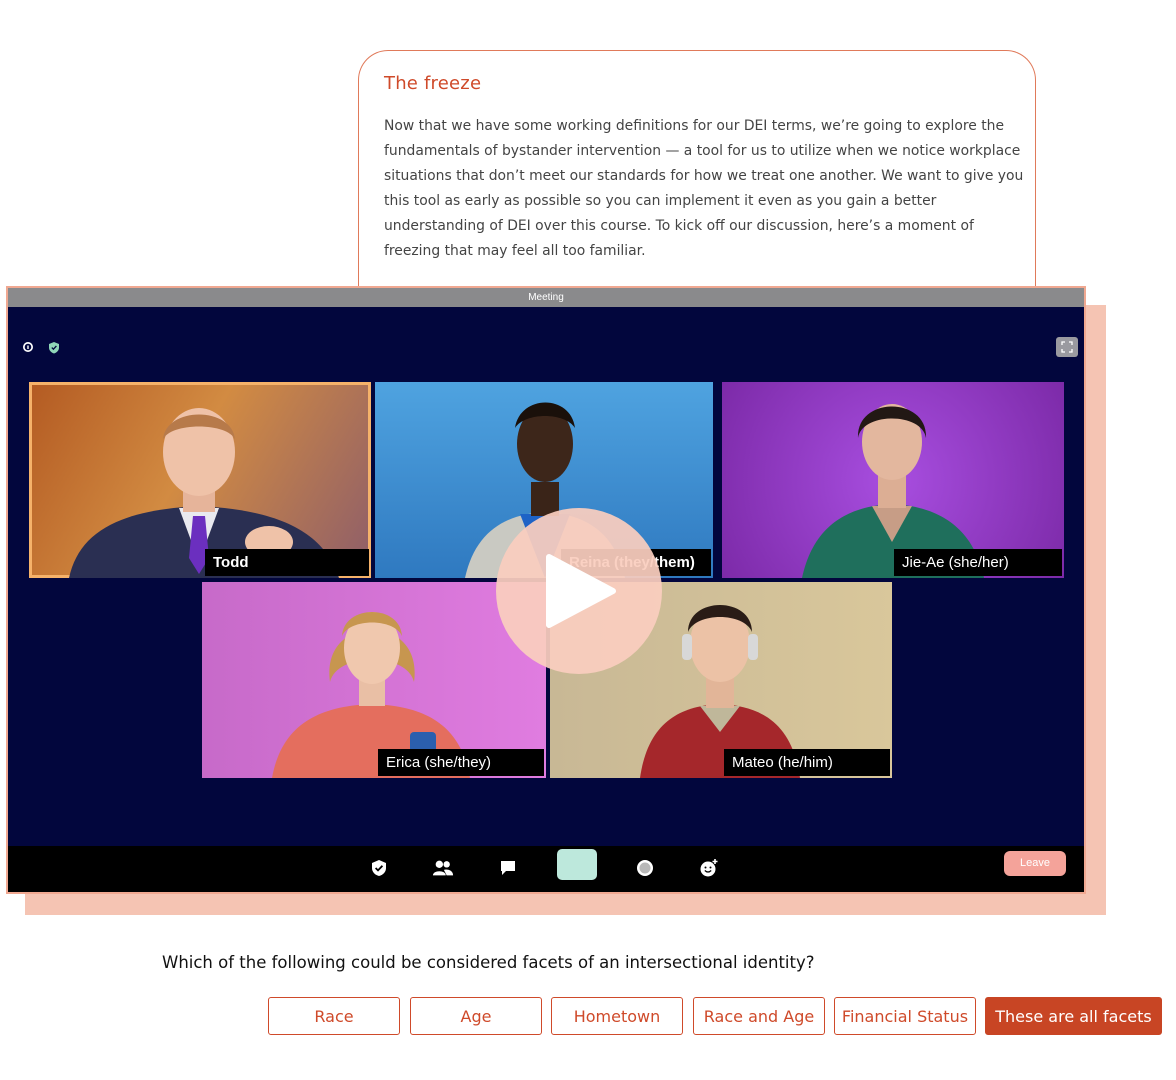 Image resolution: width=1176 pixels, height=1080 pixels. I want to click on play-button, so click(579, 591).